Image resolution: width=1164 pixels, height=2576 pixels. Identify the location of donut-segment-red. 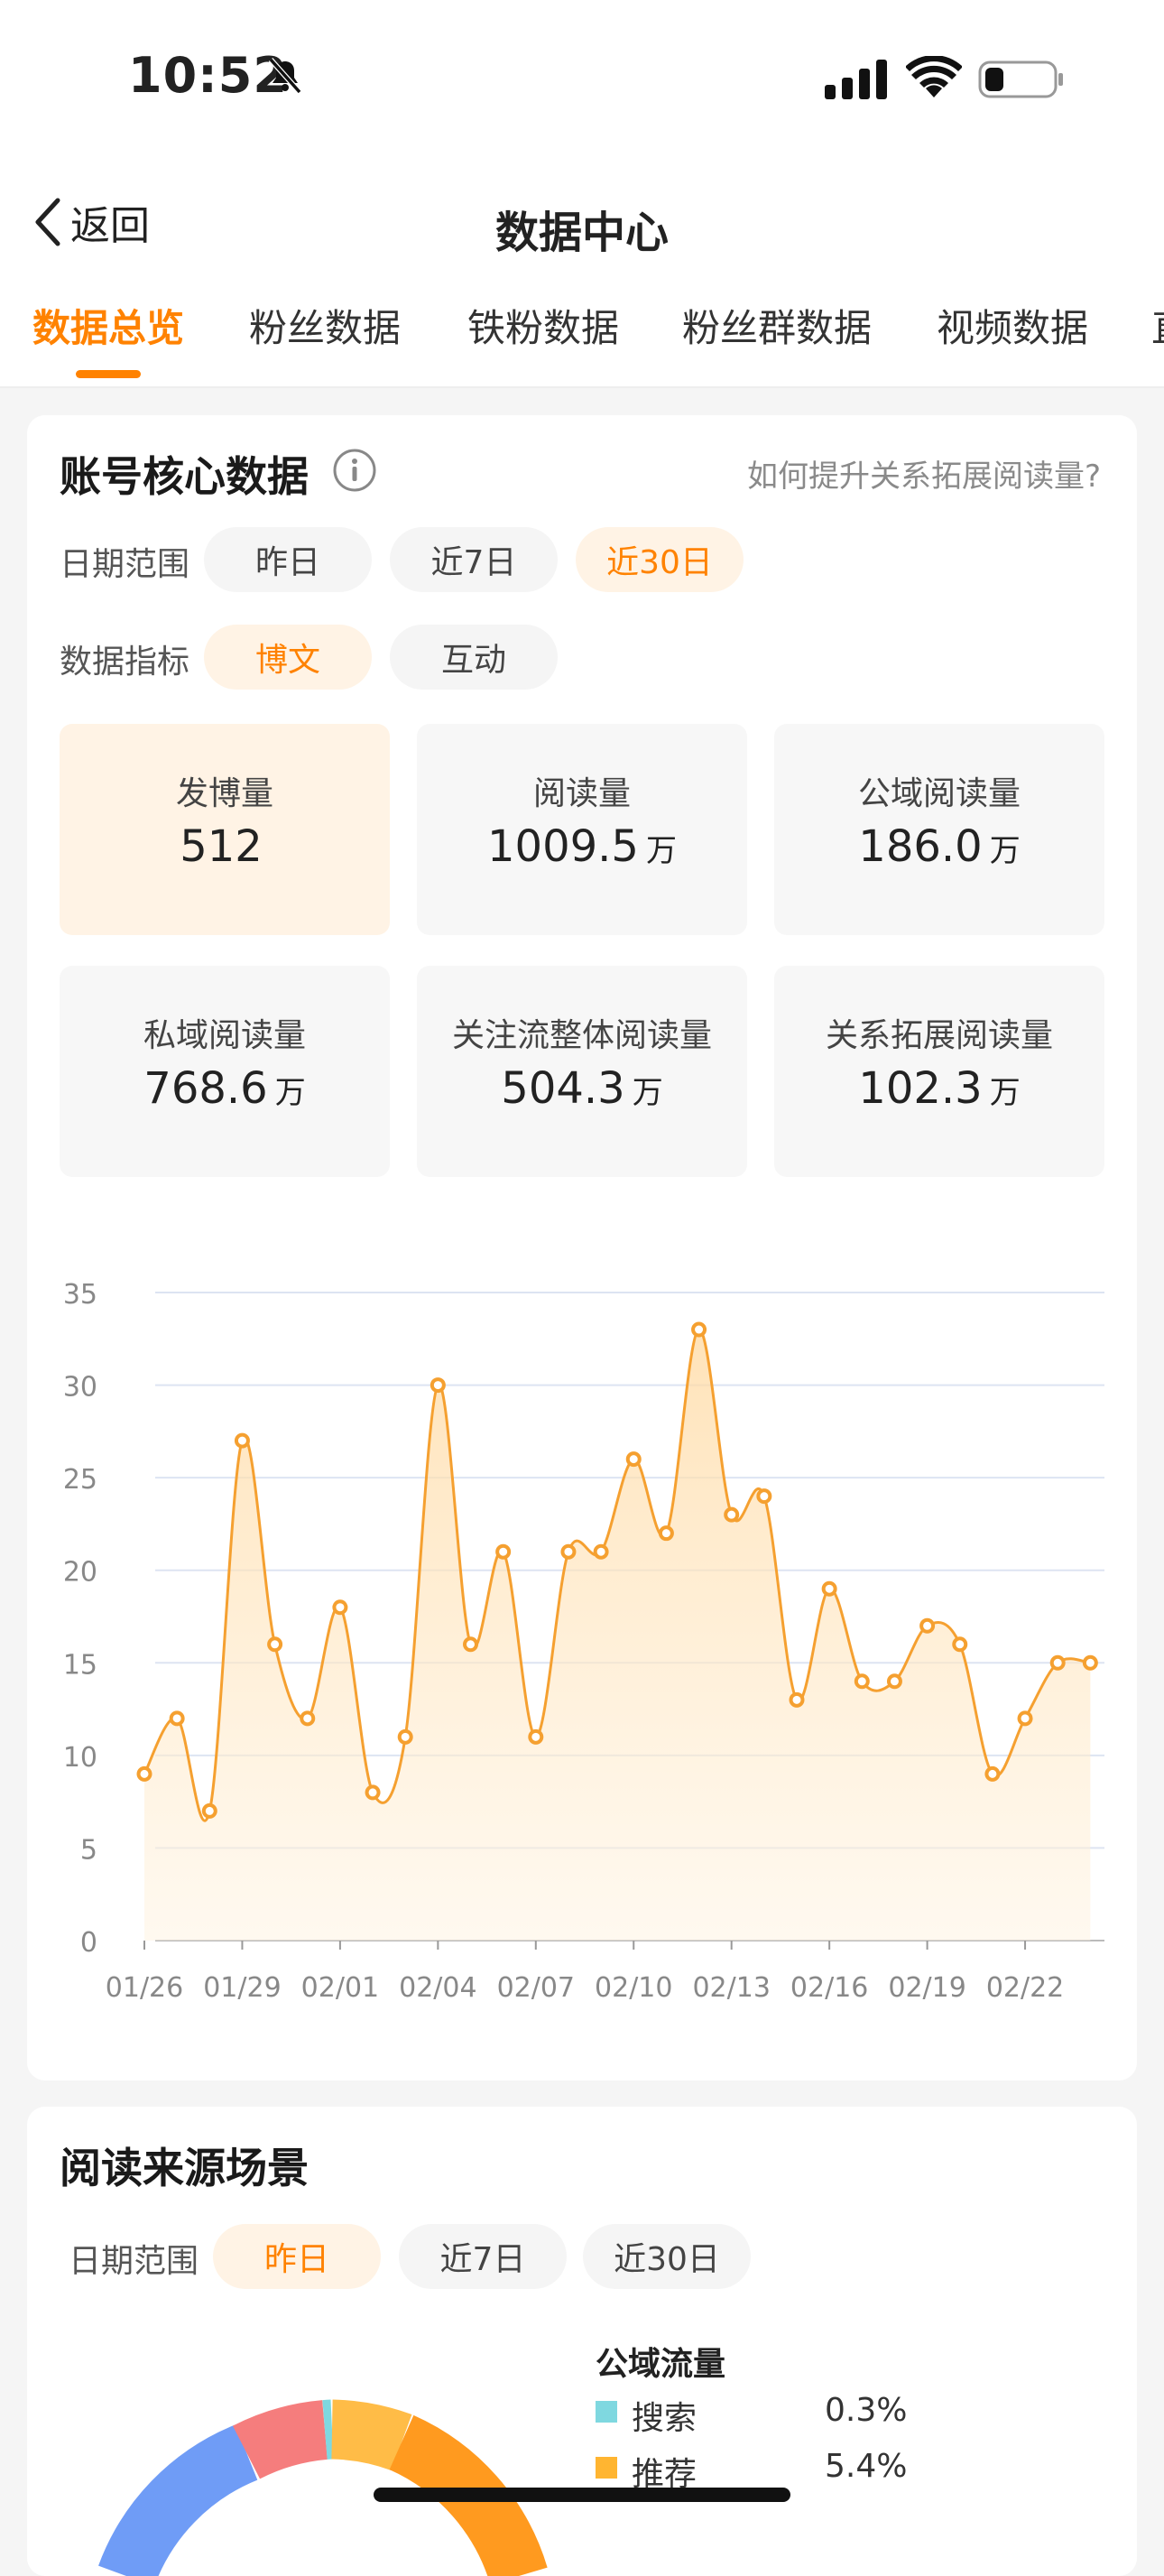
(280, 2439).